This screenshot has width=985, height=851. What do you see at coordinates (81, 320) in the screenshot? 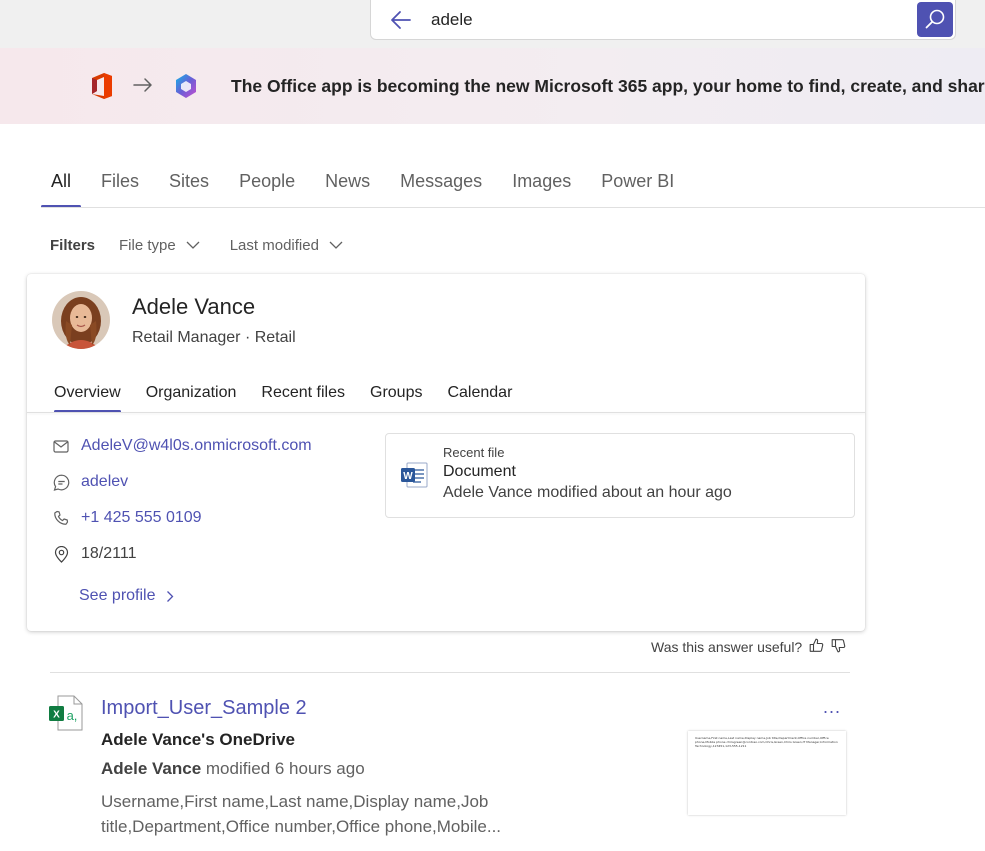
I see `avatar` at bounding box center [81, 320].